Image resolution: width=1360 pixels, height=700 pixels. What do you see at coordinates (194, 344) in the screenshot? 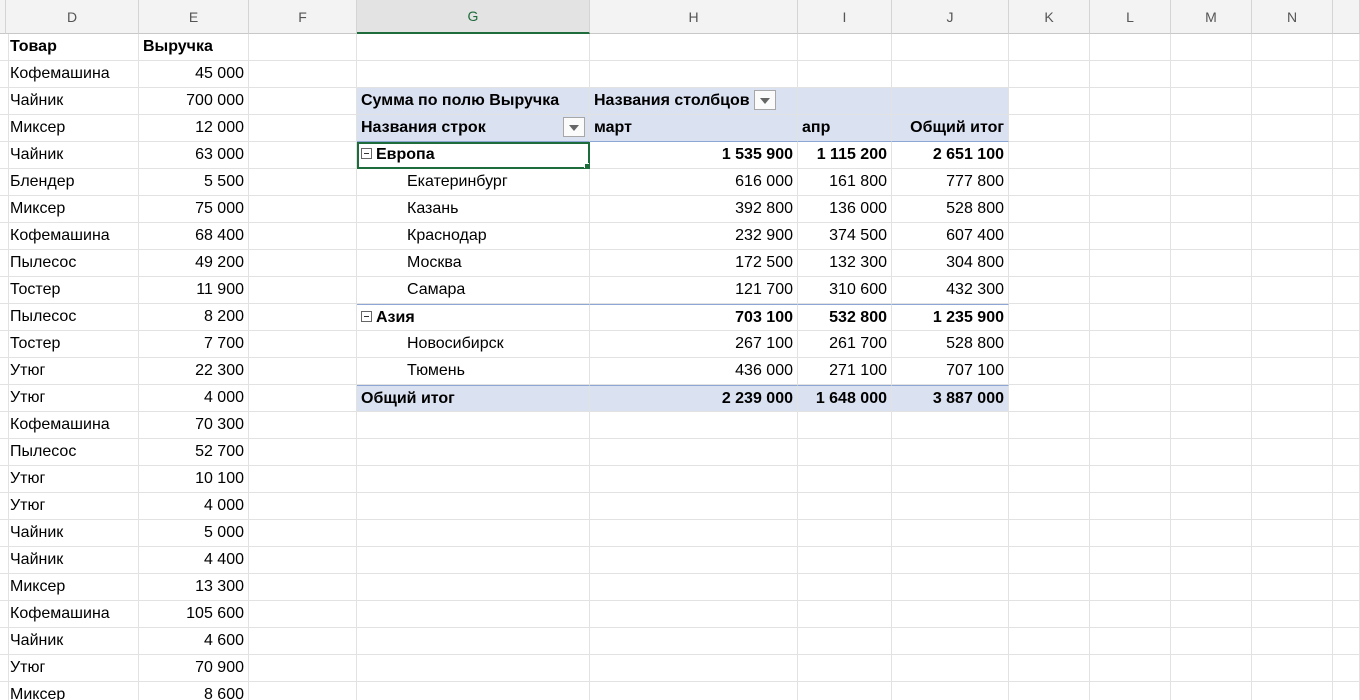
I see `source-revenue-cell: 7 700` at bounding box center [194, 344].